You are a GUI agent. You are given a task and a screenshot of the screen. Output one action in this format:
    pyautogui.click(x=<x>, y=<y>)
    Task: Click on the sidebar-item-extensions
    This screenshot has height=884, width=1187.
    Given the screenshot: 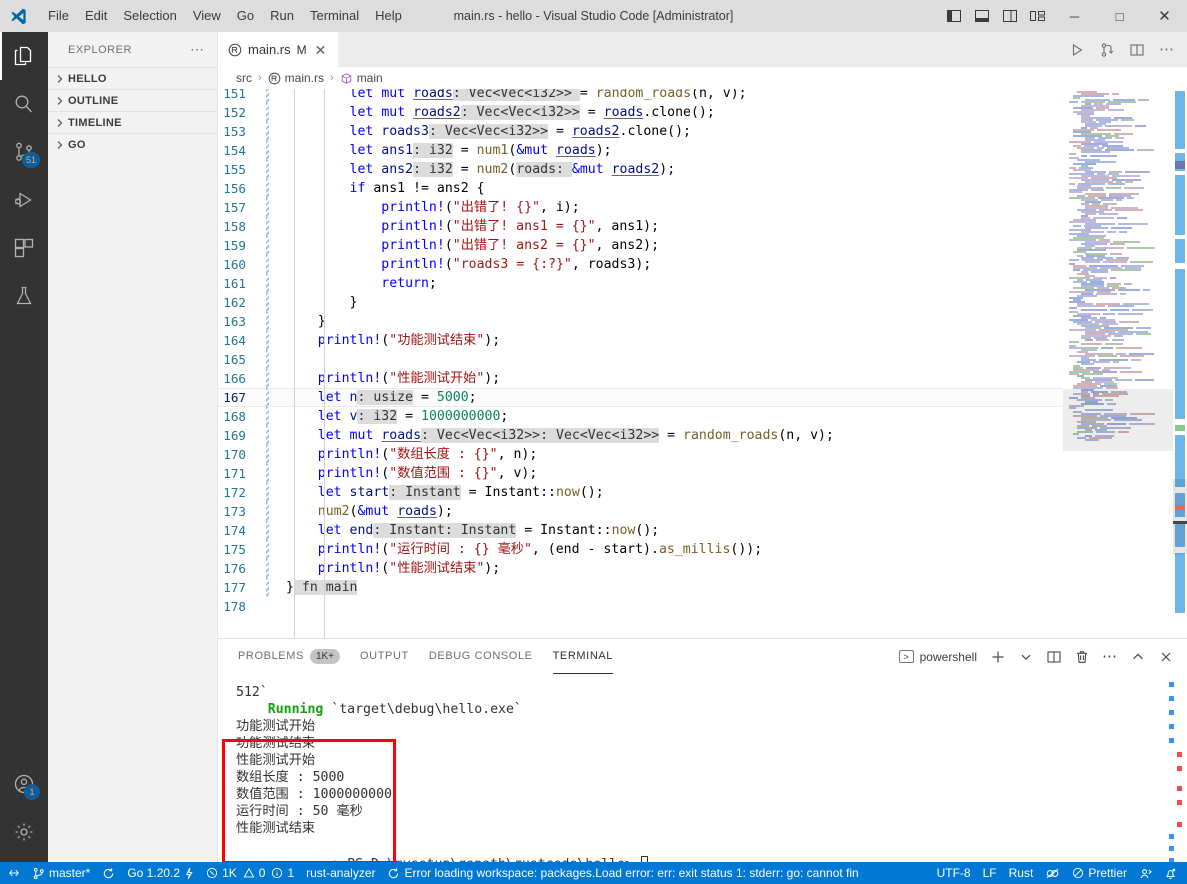 What is the action you would take?
    pyautogui.click(x=24, y=248)
    